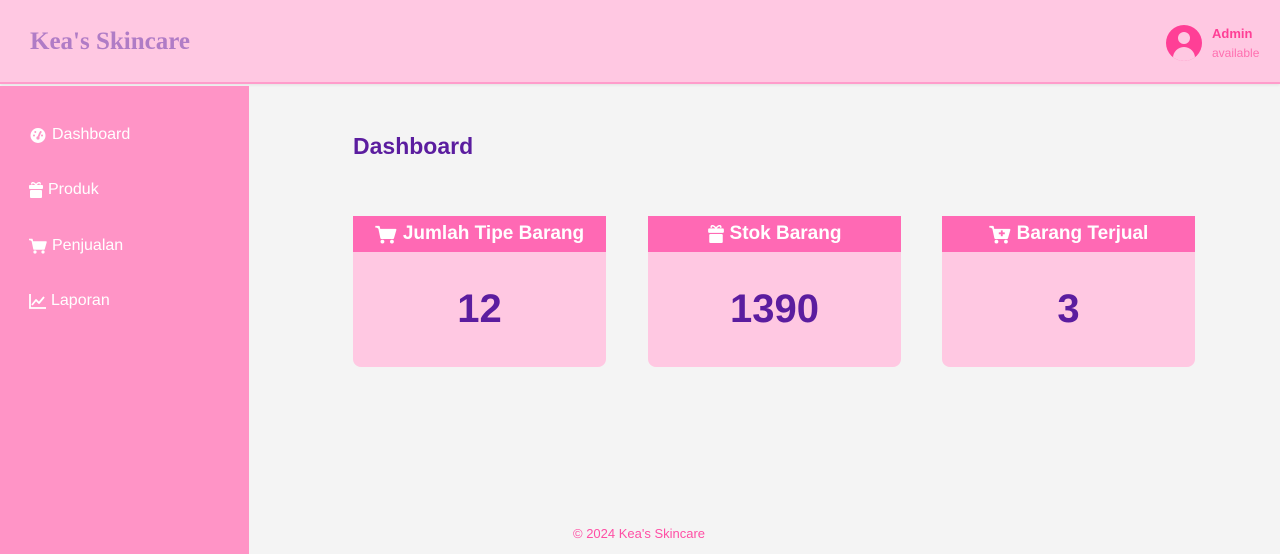 The width and height of the screenshot is (1280, 554). Describe the element at coordinates (110, 42) in the screenshot. I see `brand-title: Kea's Skincare` at that location.